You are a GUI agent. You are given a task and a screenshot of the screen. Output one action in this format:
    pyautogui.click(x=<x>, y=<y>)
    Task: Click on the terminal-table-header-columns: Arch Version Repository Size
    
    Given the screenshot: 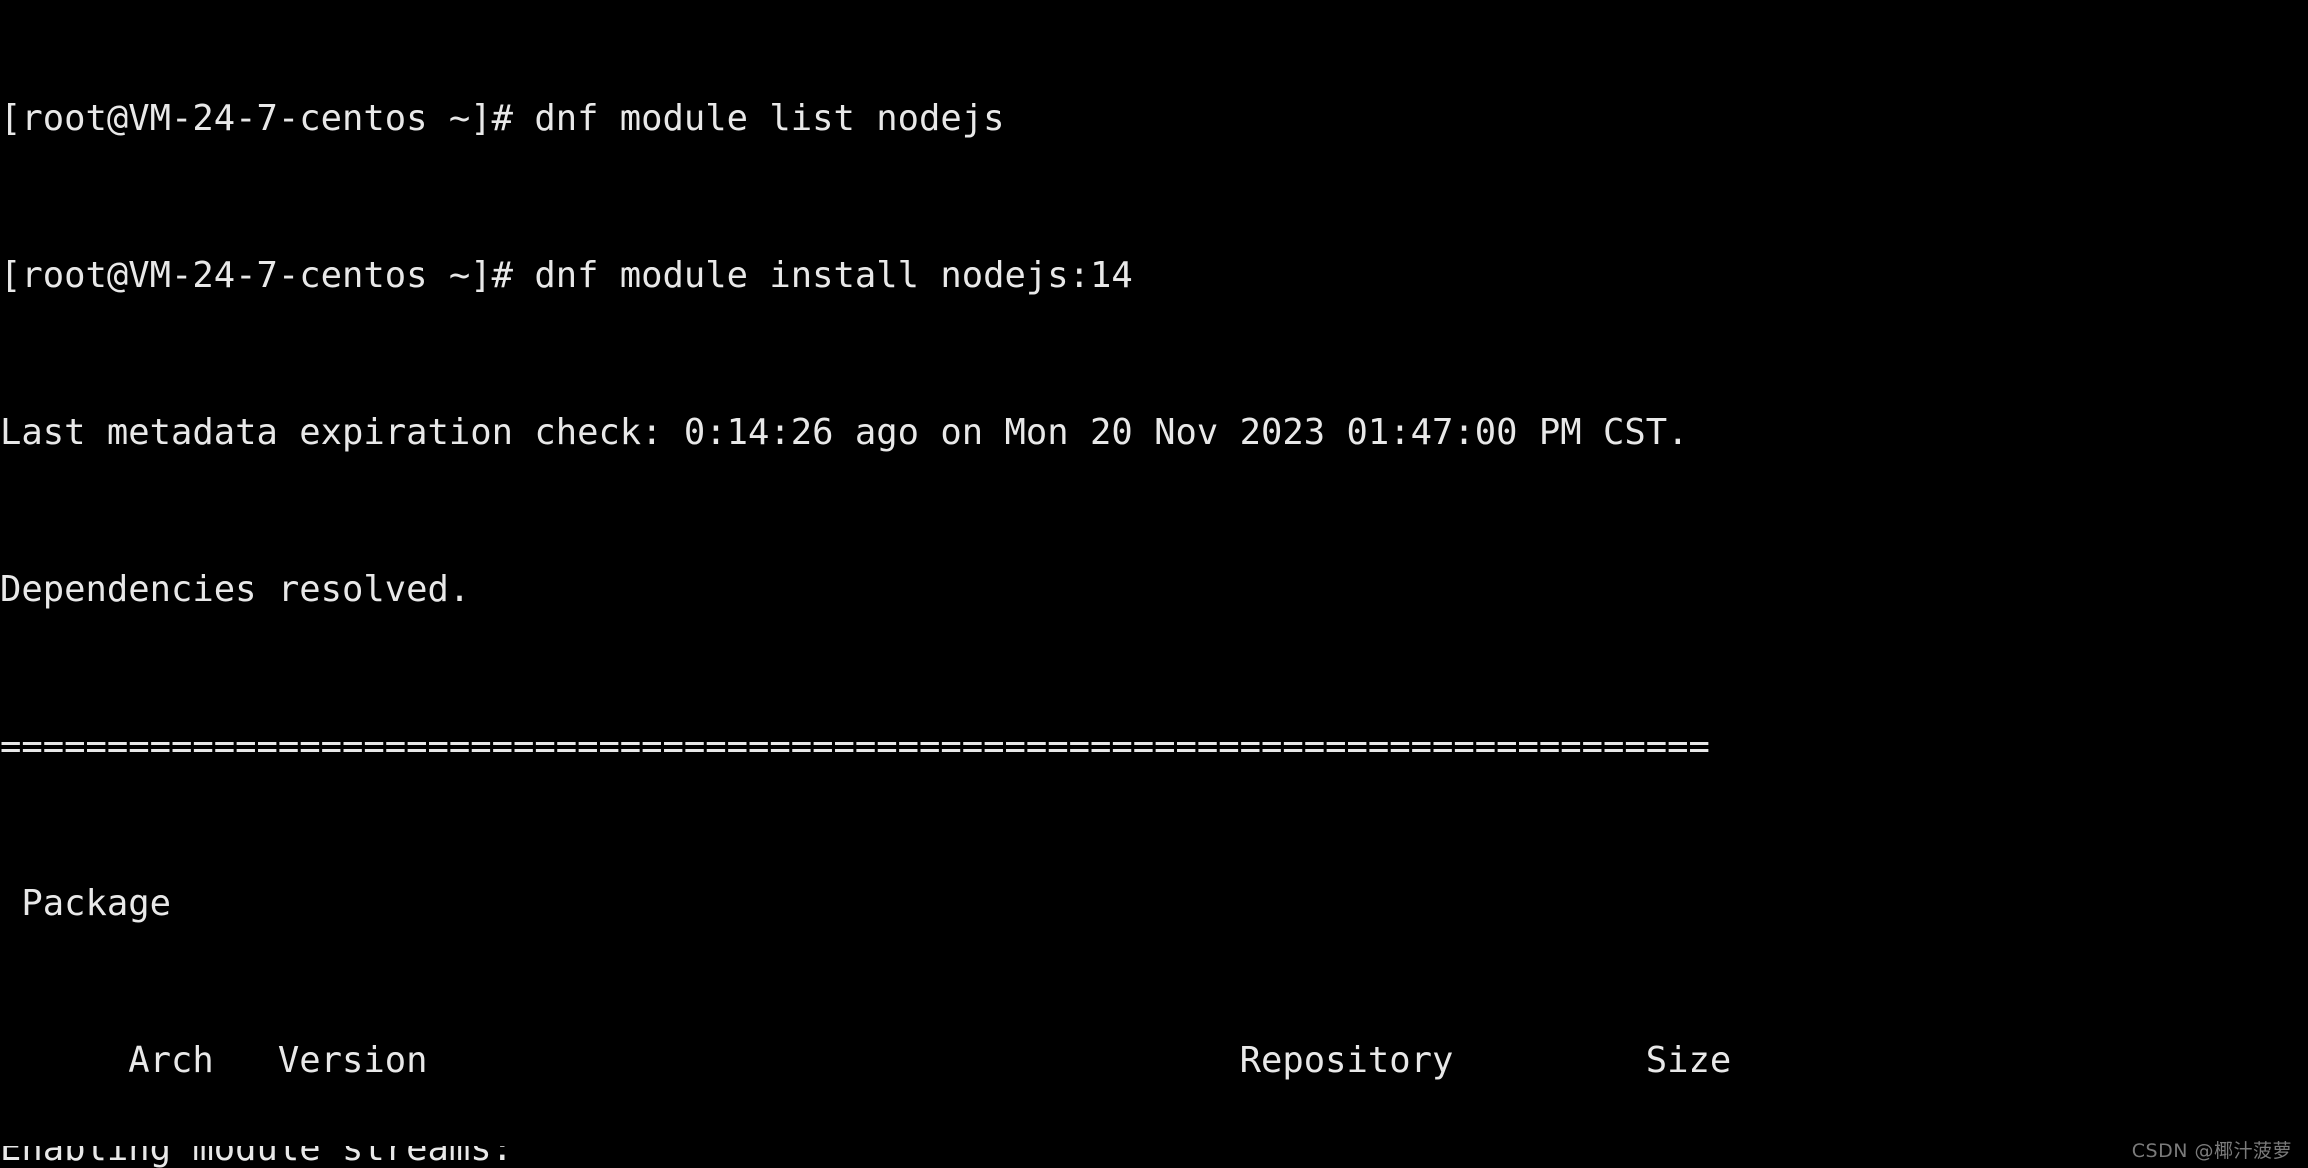 What is the action you would take?
    pyautogui.click(x=866, y=1060)
    